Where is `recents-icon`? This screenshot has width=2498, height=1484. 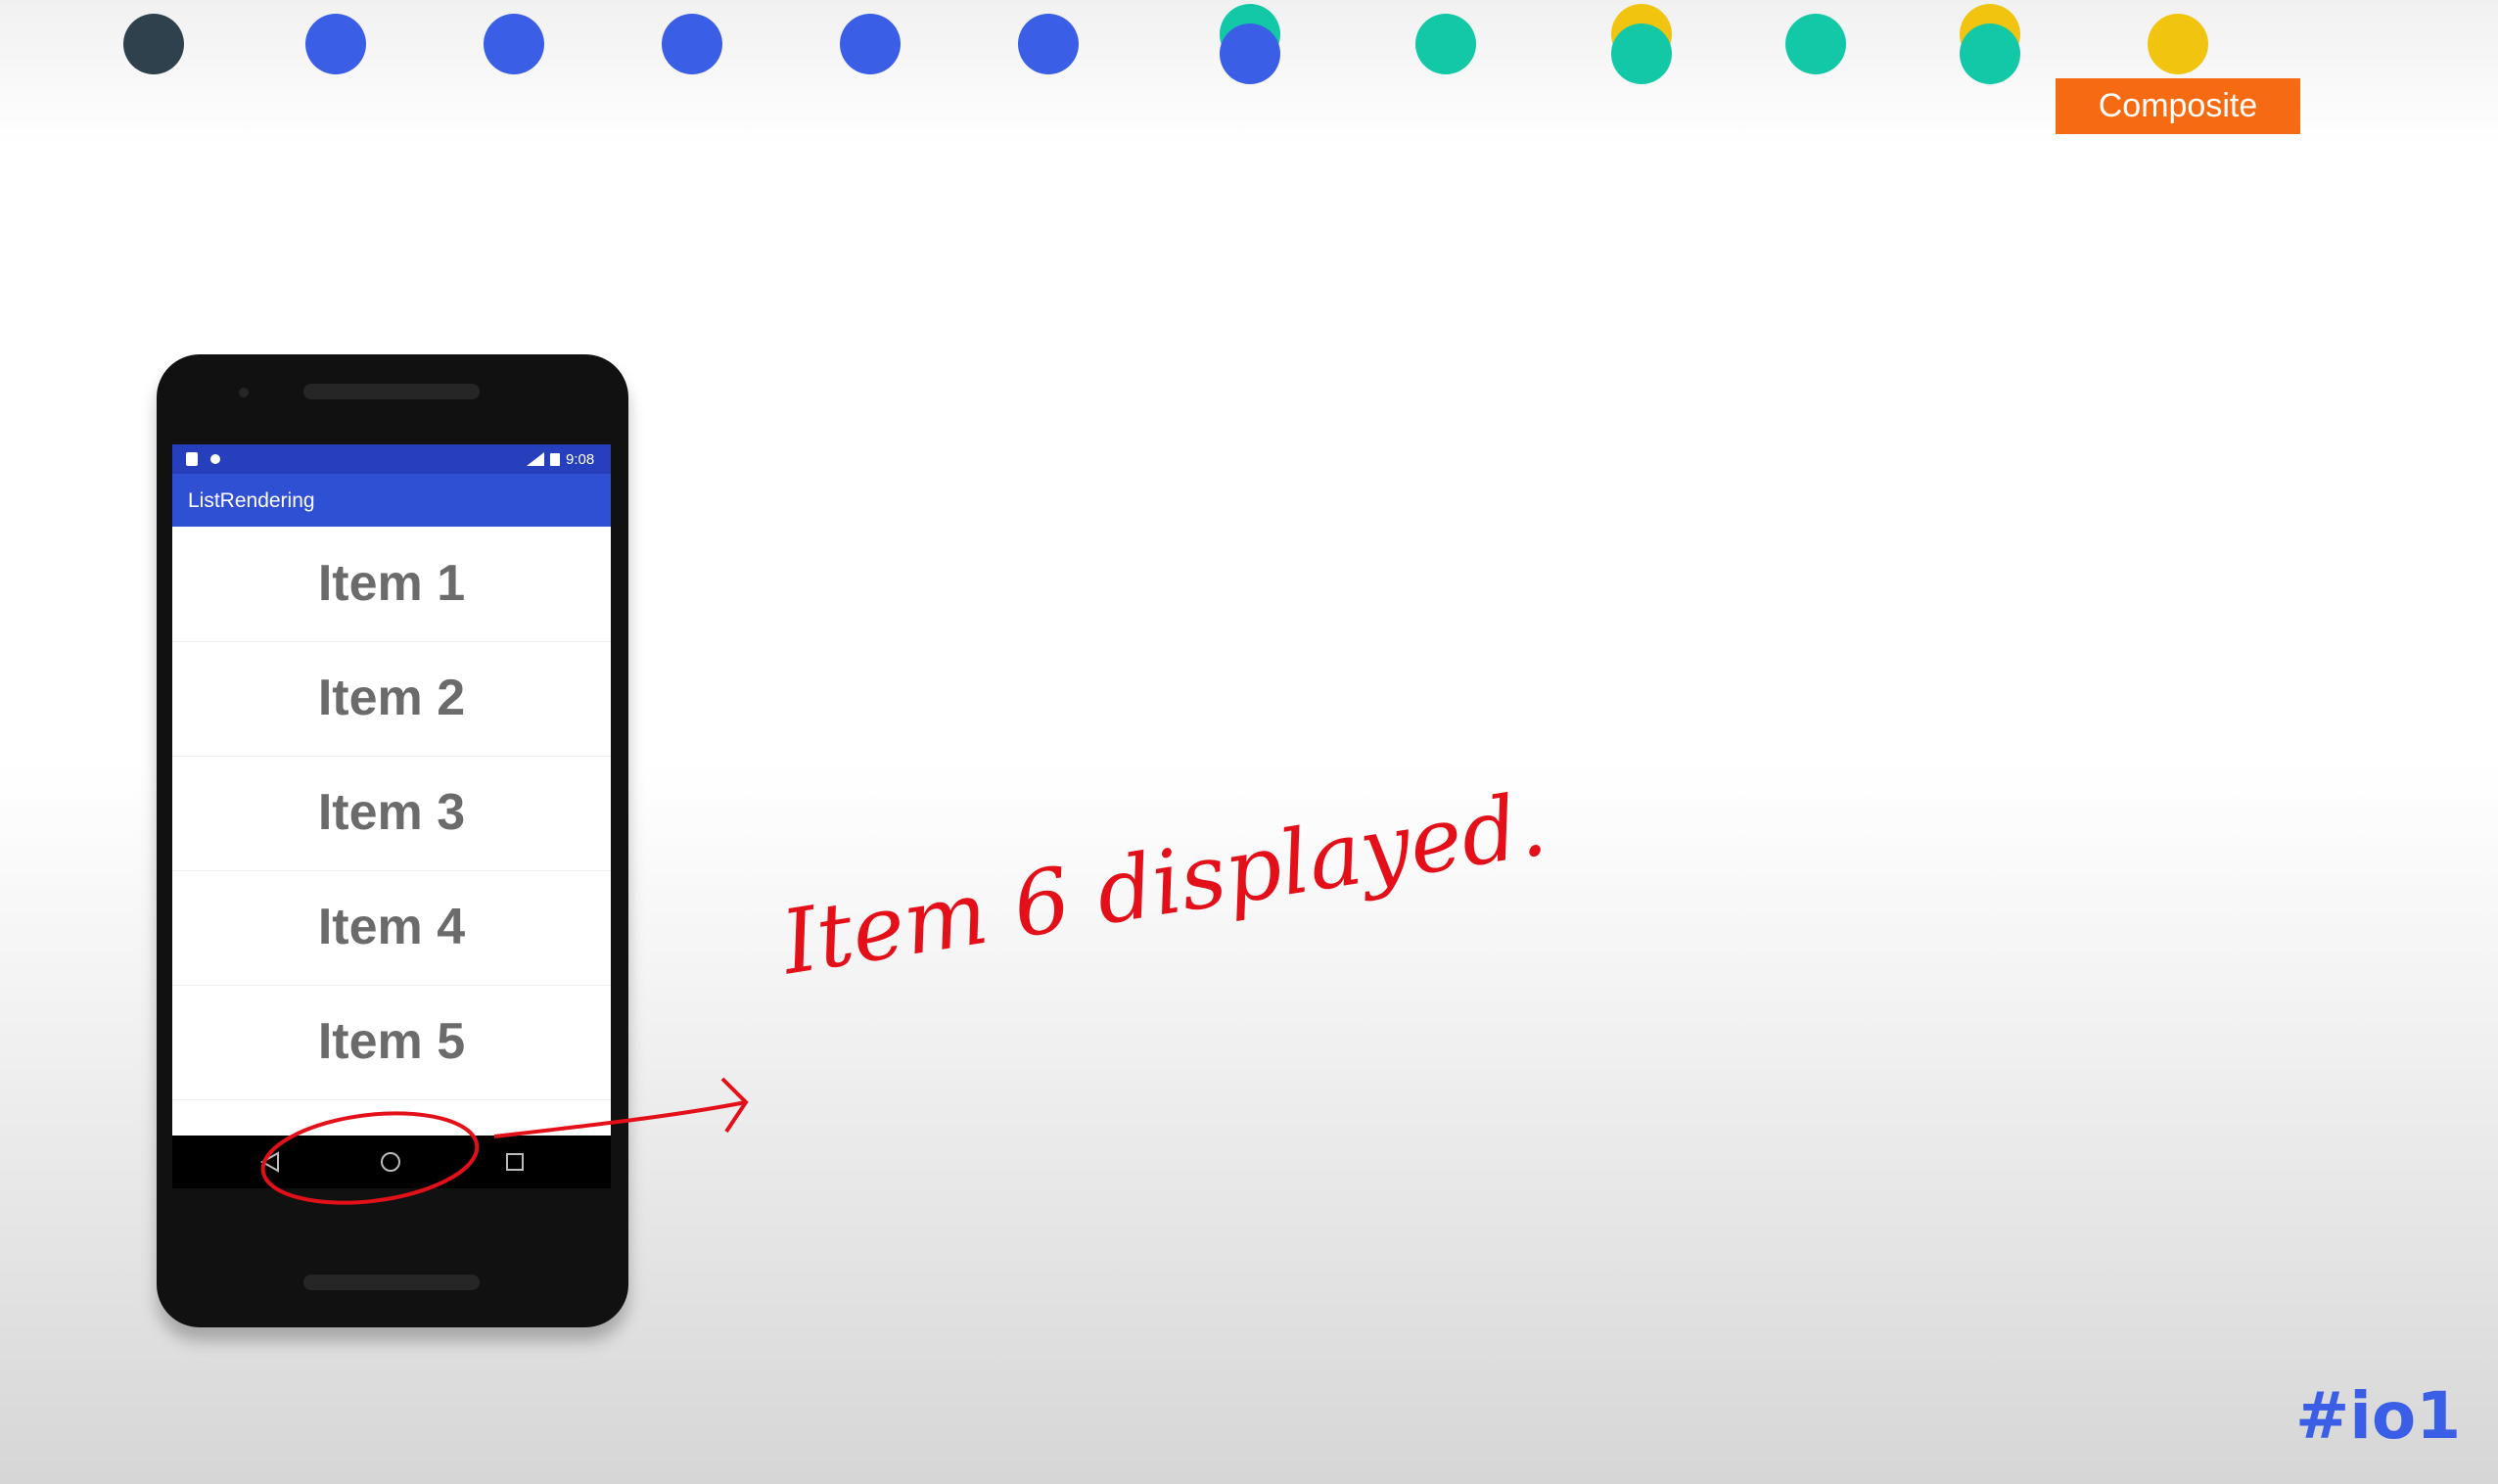
recents-icon is located at coordinates (515, 1162).